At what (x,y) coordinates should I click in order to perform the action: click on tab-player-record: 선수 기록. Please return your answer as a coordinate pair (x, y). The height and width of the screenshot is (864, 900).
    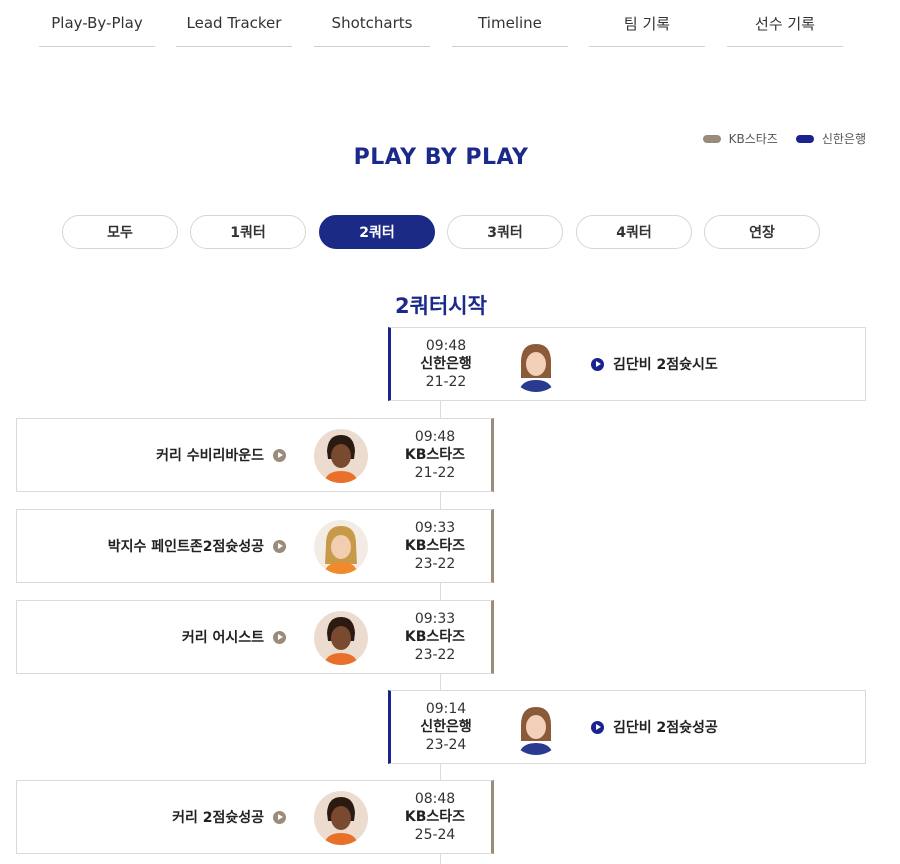
    Looking at the image, I should click on (785, 23).